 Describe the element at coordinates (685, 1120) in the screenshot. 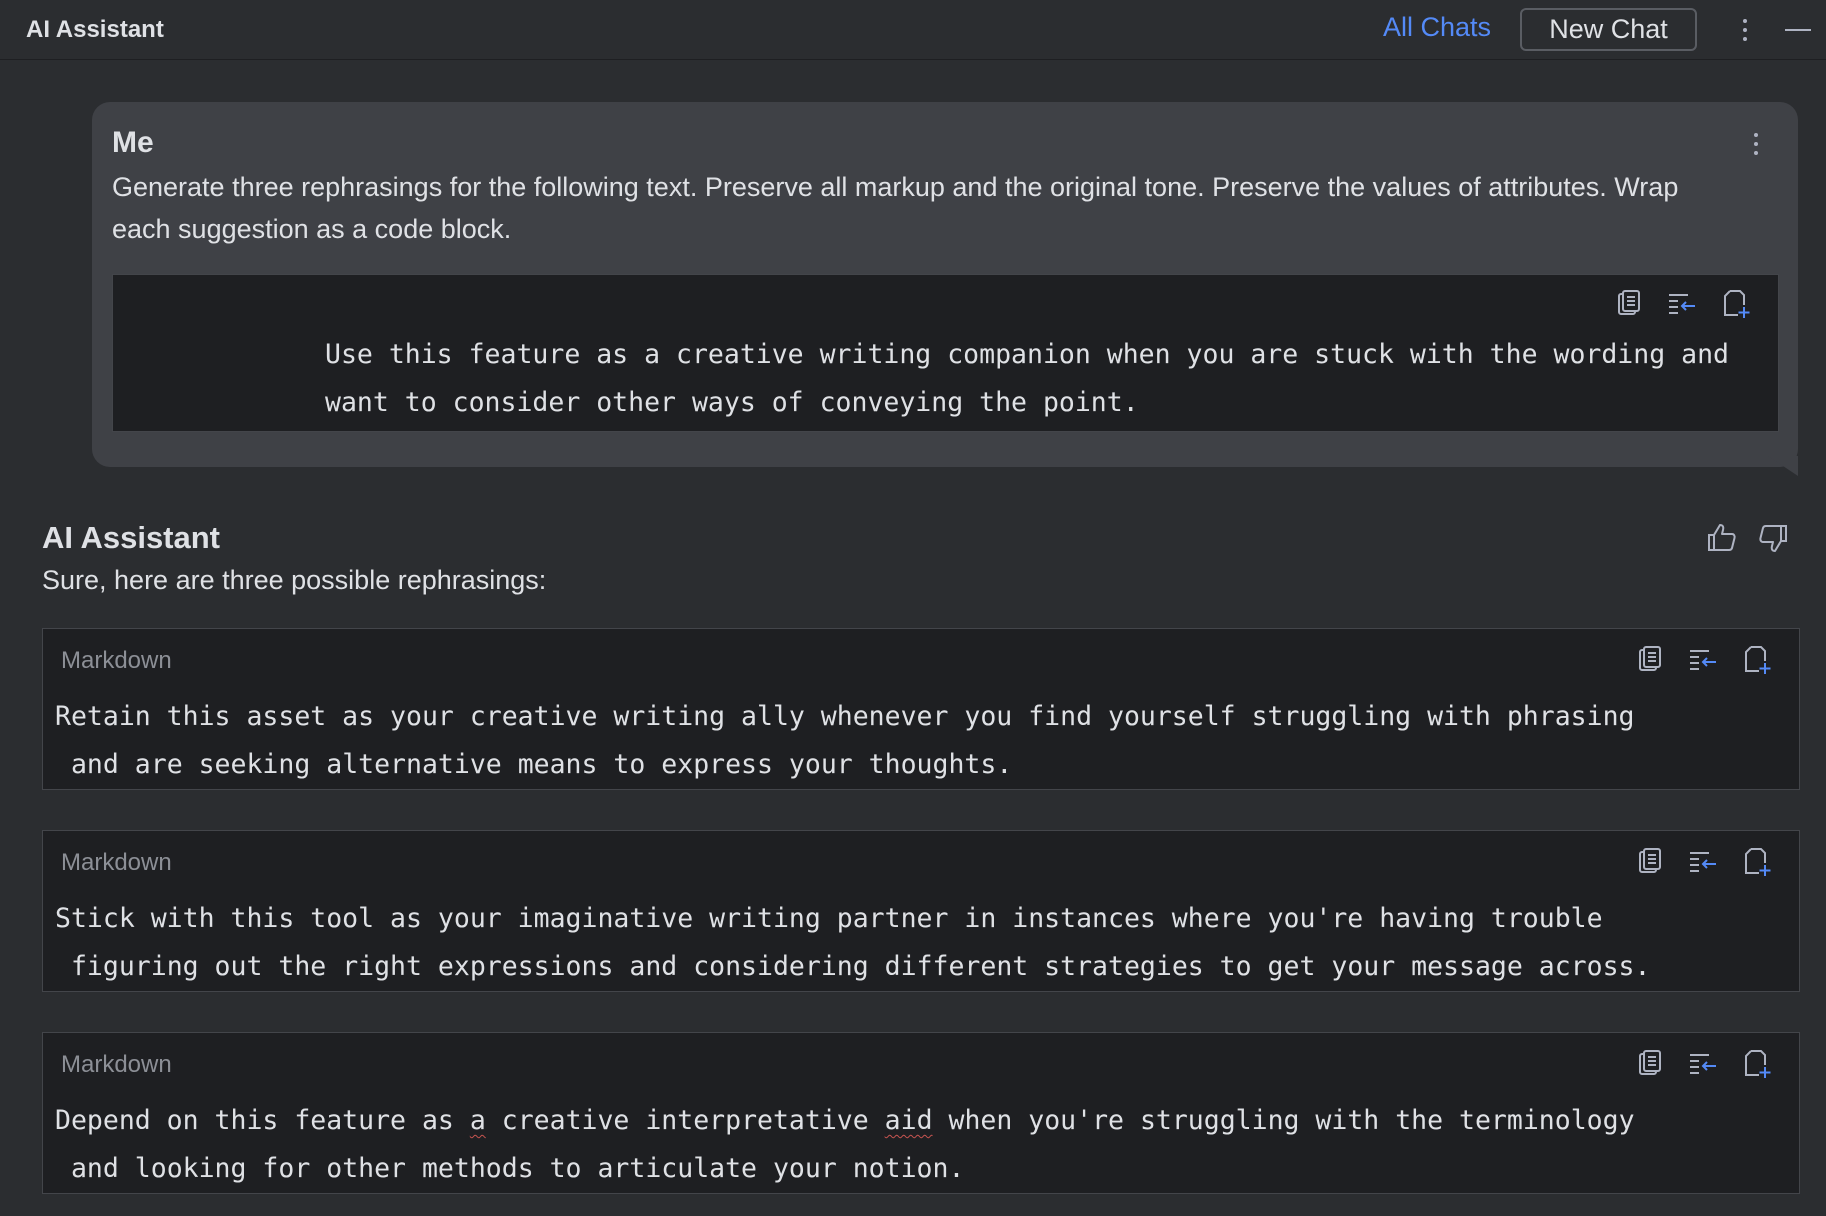

I see `code-text-span: creative interpretative` at that location.